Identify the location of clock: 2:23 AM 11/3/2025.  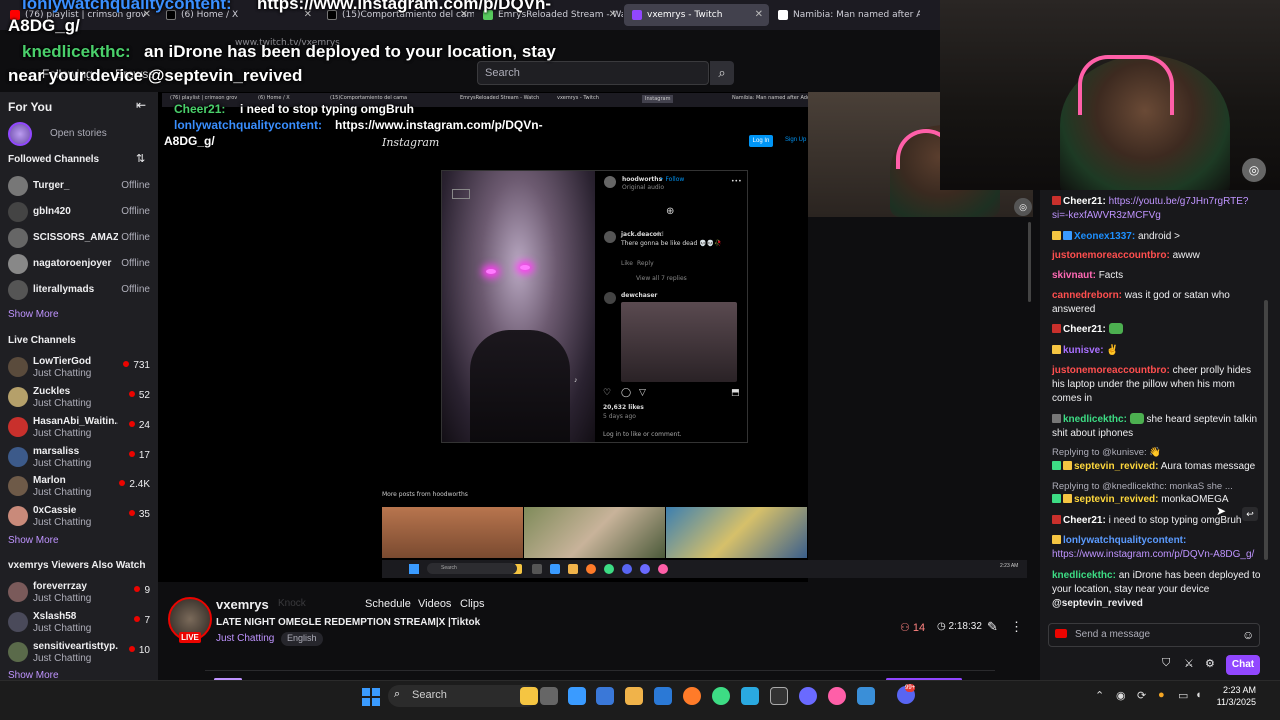
(1236, 696).